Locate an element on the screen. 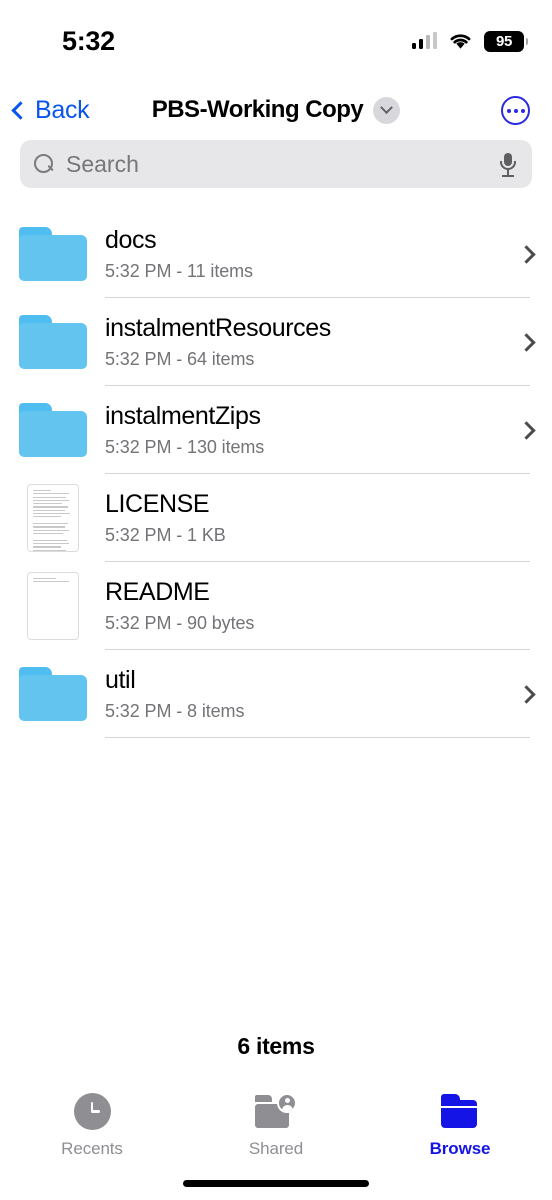 The width and height of the screenshot is (552, 1200). clock-icon is located at coordinates (92, 1111).